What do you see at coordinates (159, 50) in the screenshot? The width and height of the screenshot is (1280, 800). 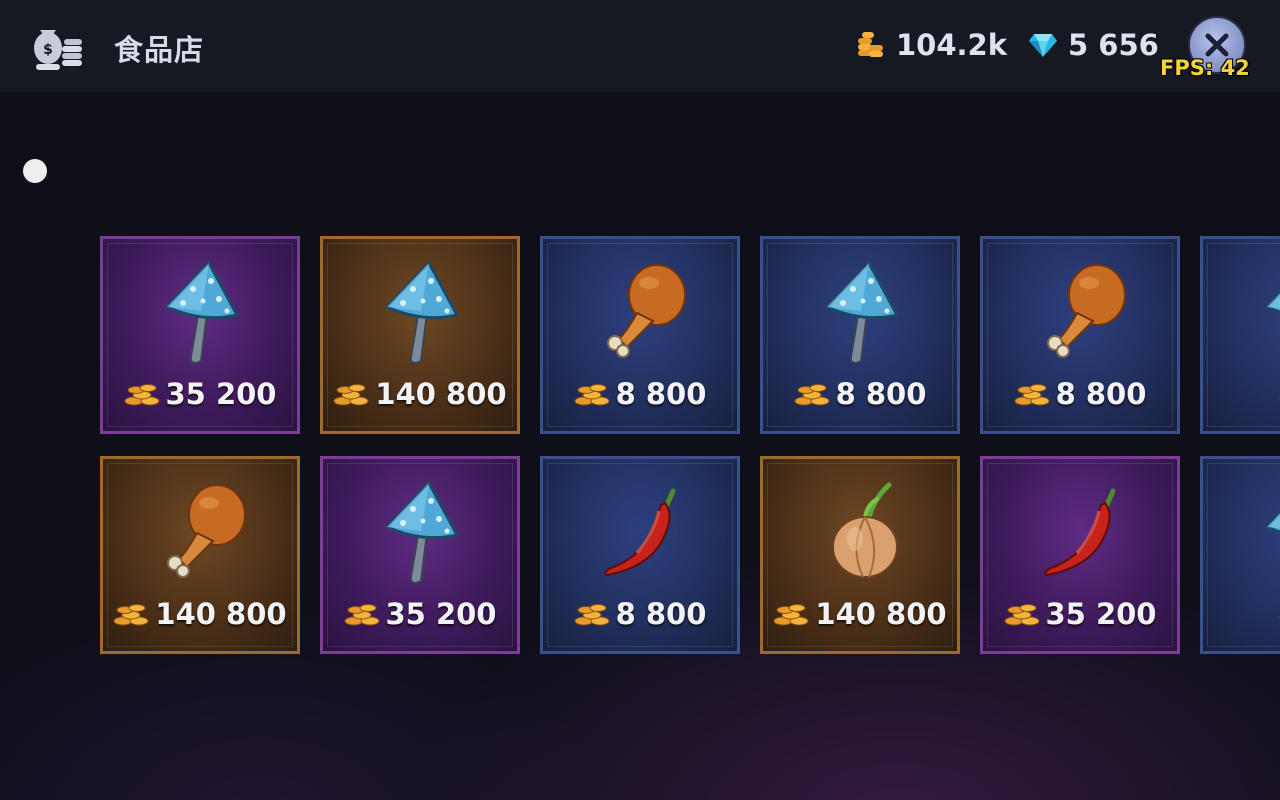 I see `shop-title: 食品店` at bounding box center [159, 50].